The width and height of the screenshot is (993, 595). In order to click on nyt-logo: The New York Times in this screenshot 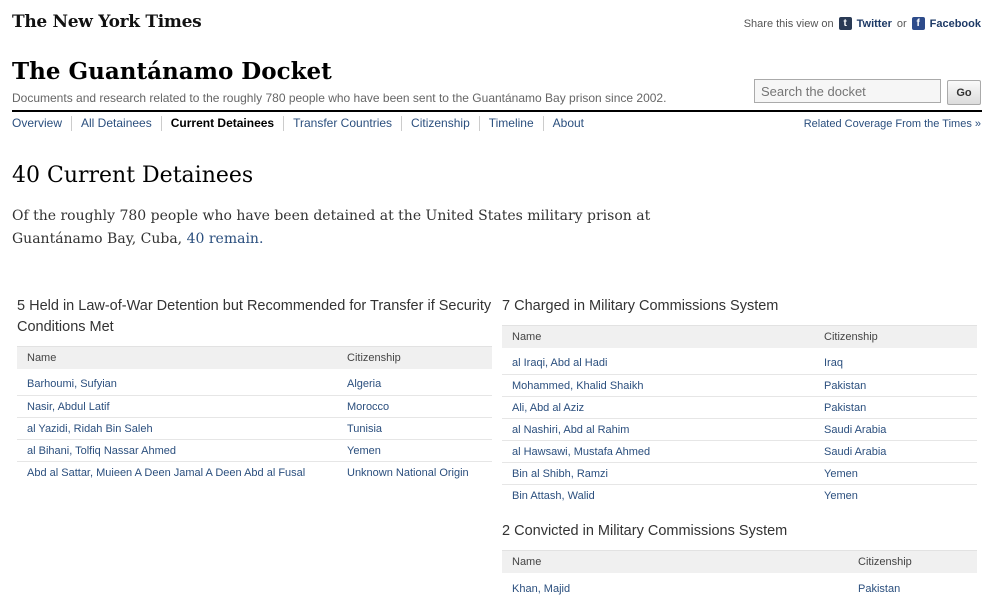, I will do `click(107, 22)`.